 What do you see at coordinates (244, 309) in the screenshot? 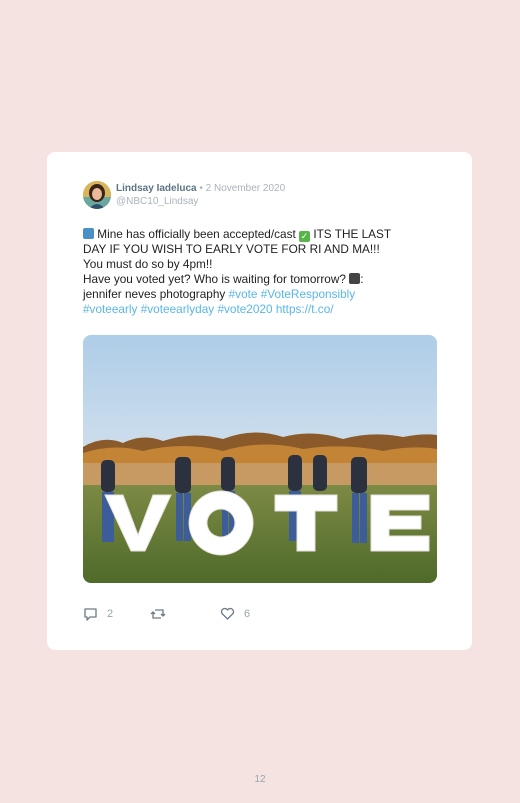
I see `hashtag-vote2020: #vote2020` at bounding box center [244, 309].